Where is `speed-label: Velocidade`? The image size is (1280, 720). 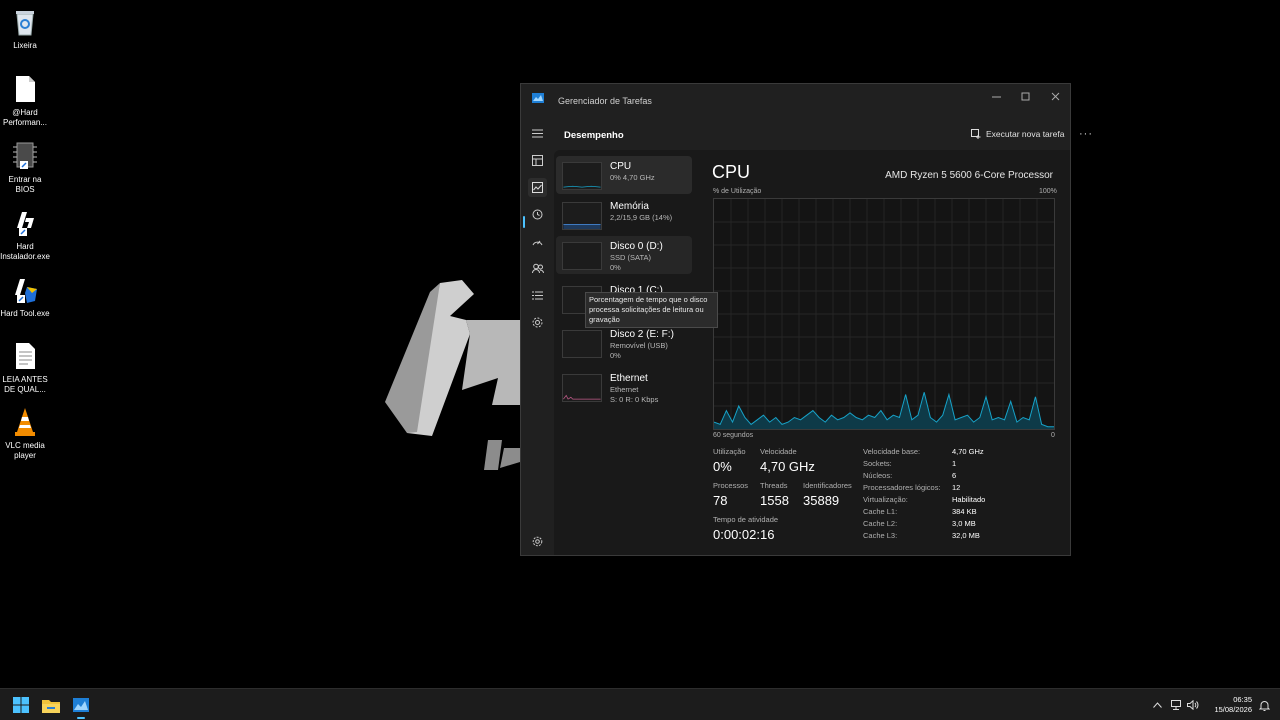 speed-label: Velocidade is located at coordinates (778, 451).